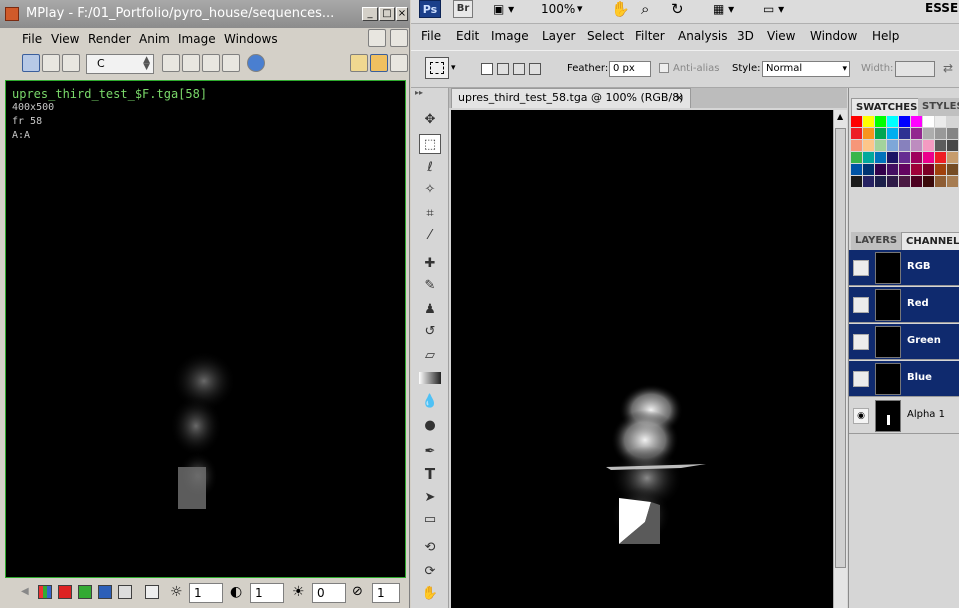  I want to click on screen-mode-icon: ▣ ▾, so click(503, 9).